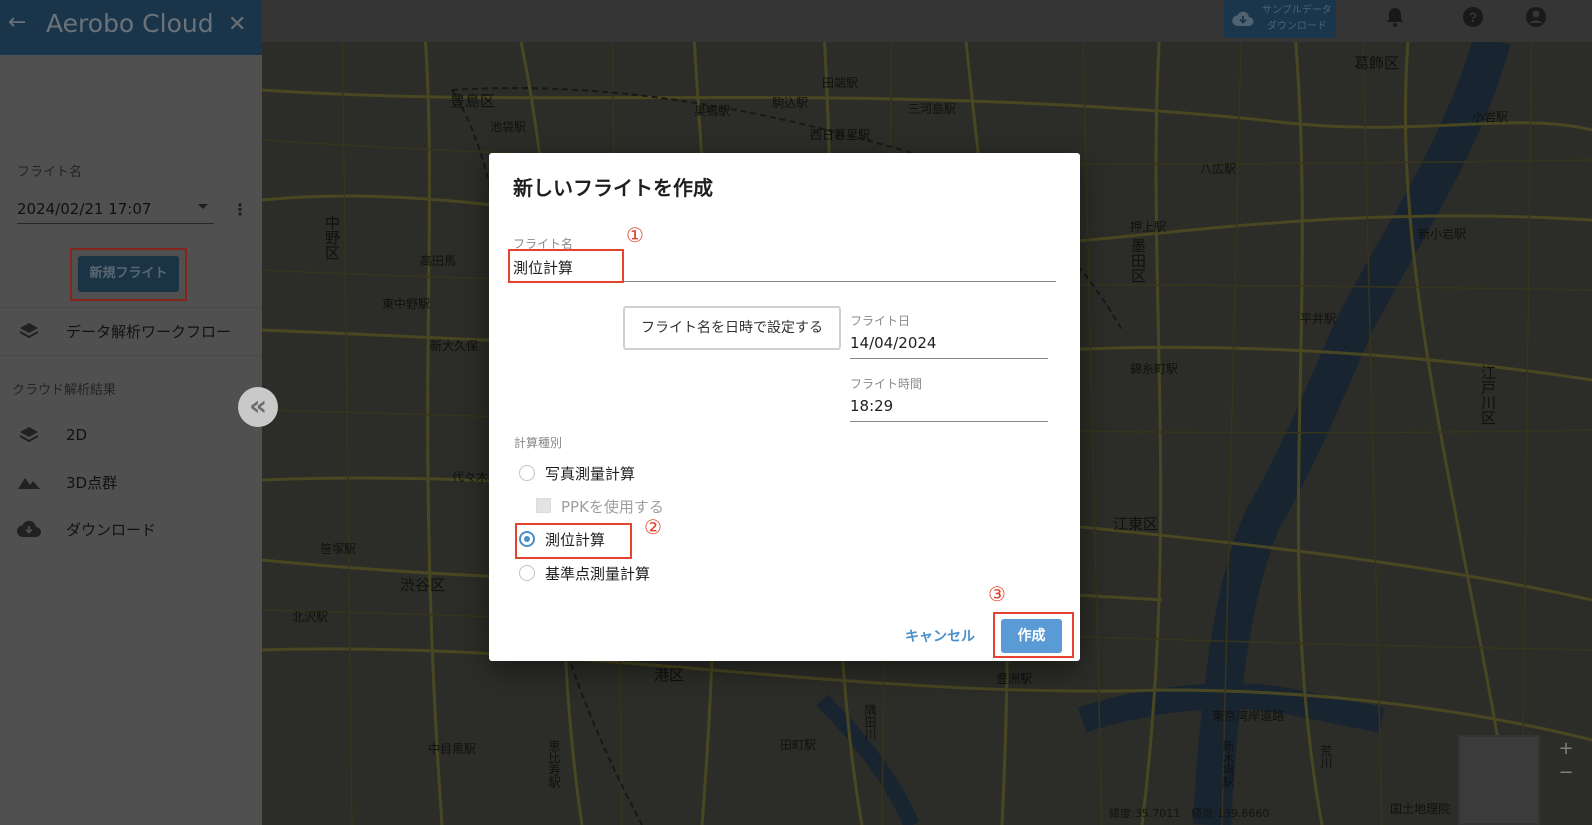  Describe the element at coordinates (258, 407) in the screenshot. I see `collapse-panel-icon: «` at that location.